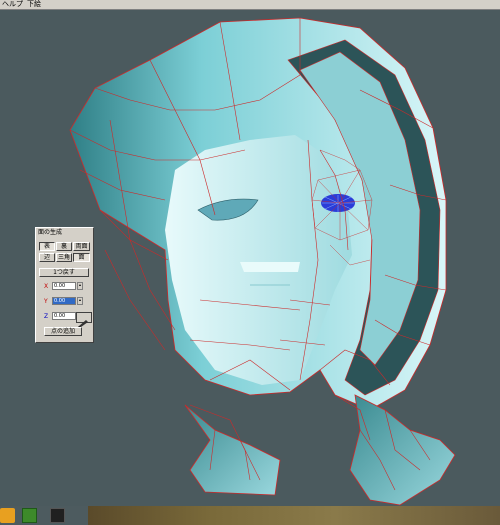 Image resolution: width=500 pixels, height=525 pixels. I want to click on desktop-wallpaper-strip, so click(294, 515).